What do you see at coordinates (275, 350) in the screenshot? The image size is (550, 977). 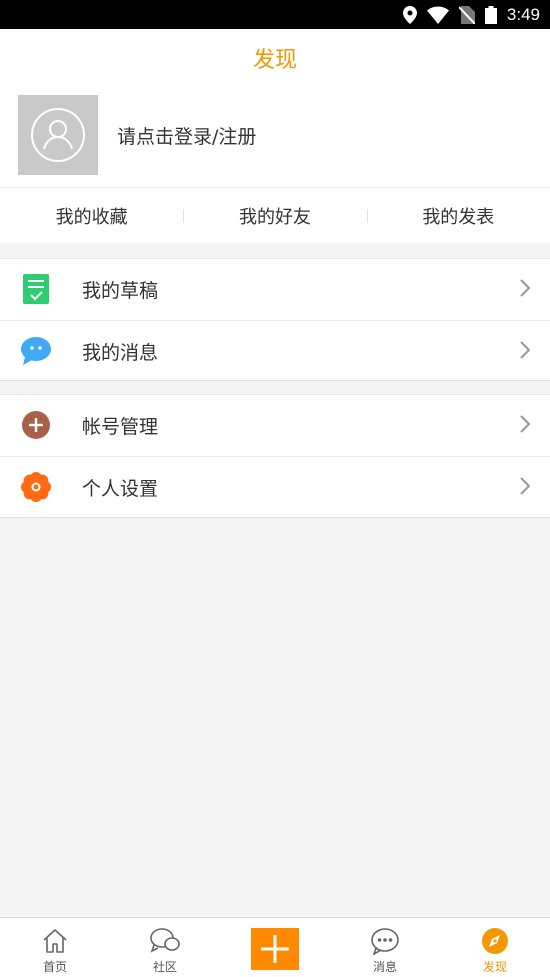 I see `menu-item-messages: 我的消息` at bounding box center [275, 350].